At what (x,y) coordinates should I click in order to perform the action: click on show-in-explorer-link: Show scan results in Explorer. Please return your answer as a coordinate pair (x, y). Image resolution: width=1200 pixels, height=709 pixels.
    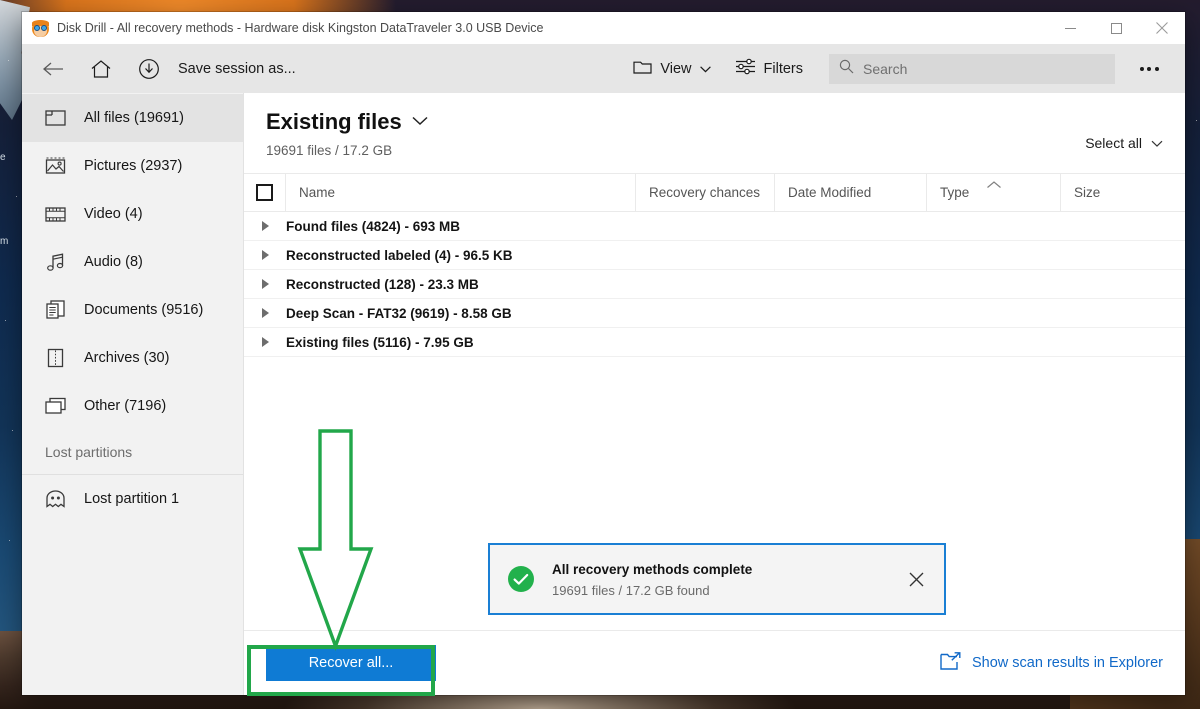
    Looking at the image, I should click on (1051, 663).